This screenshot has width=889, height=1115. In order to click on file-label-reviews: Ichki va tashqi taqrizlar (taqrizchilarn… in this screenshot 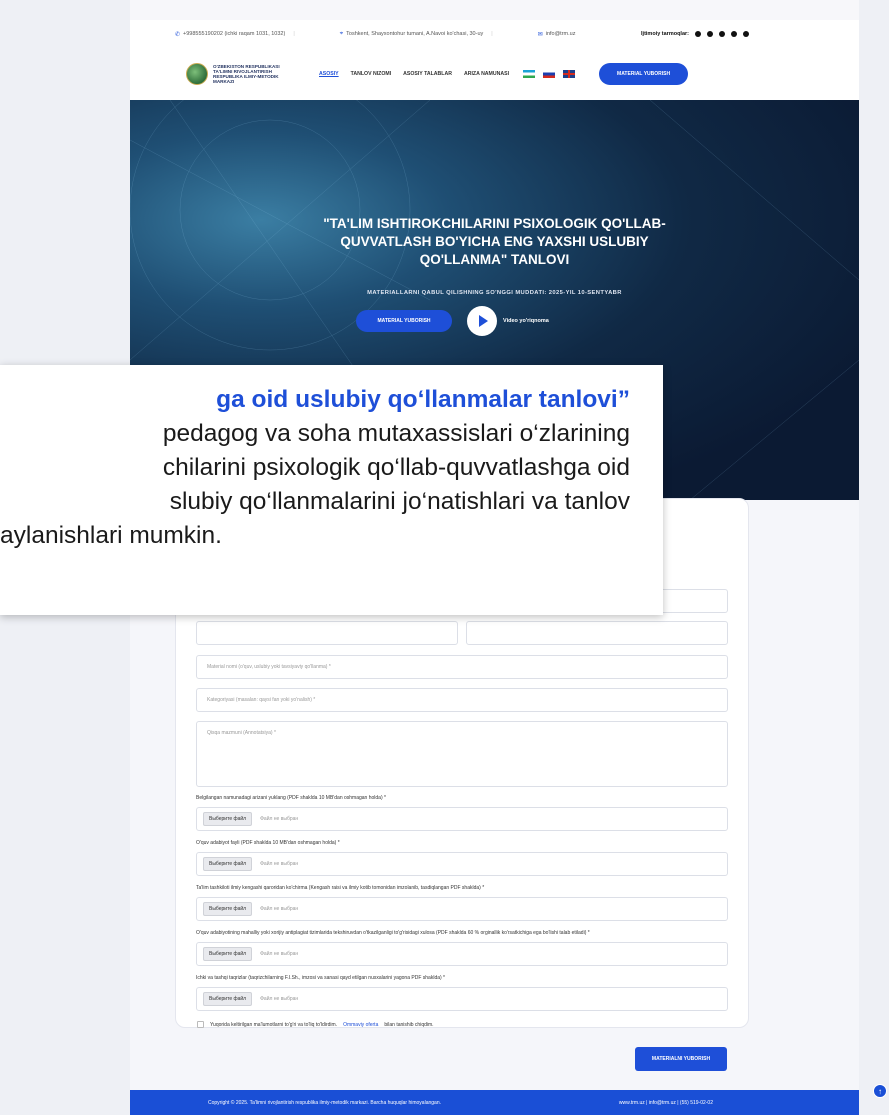, I will do `click(321, 978)`.